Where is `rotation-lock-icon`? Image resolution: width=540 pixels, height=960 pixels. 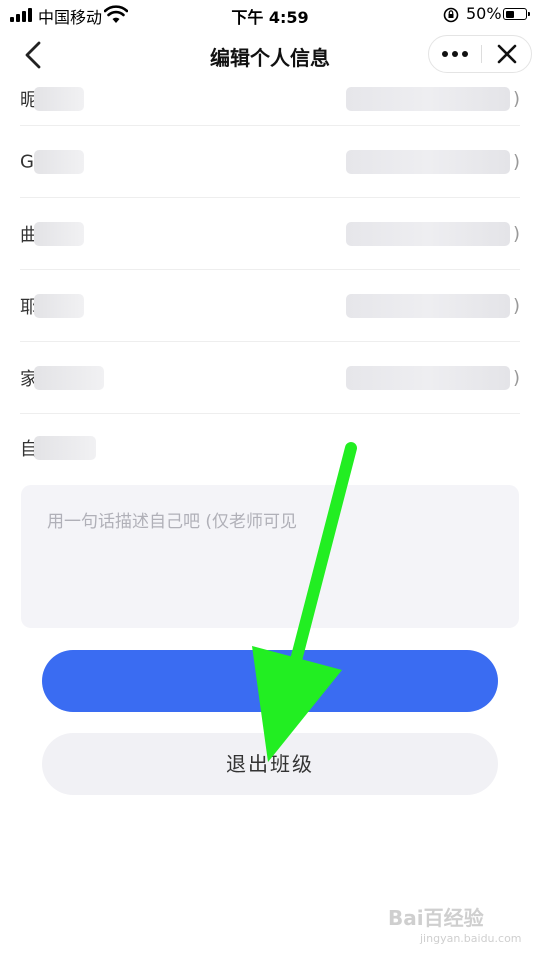 rotation-lock-icon is located at coordinates (451, 15).